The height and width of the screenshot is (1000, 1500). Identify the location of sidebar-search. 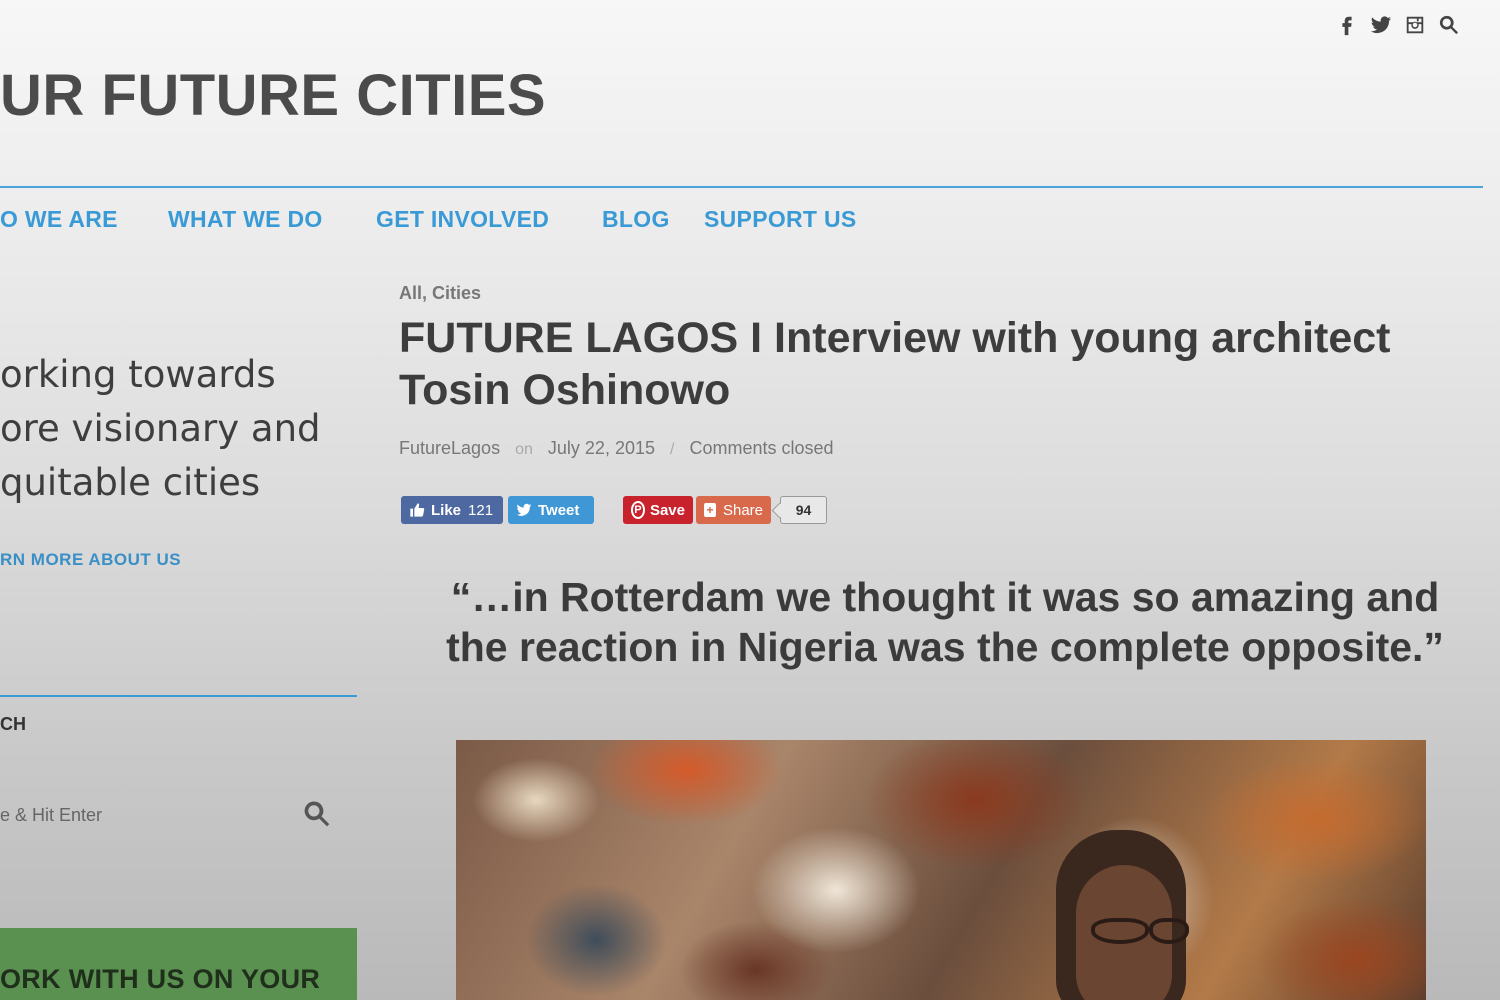
(172, 815).